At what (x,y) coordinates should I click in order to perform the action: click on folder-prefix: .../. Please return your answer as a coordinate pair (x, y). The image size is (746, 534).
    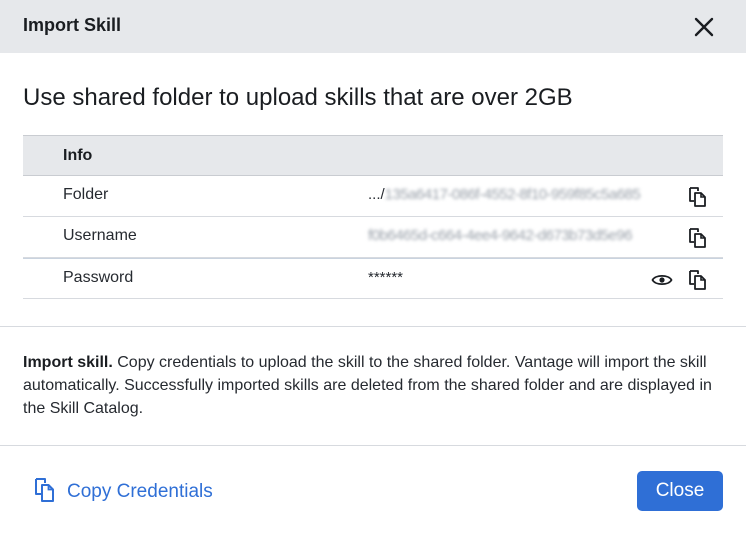
    Looking at the image, I should click on (376, 194).